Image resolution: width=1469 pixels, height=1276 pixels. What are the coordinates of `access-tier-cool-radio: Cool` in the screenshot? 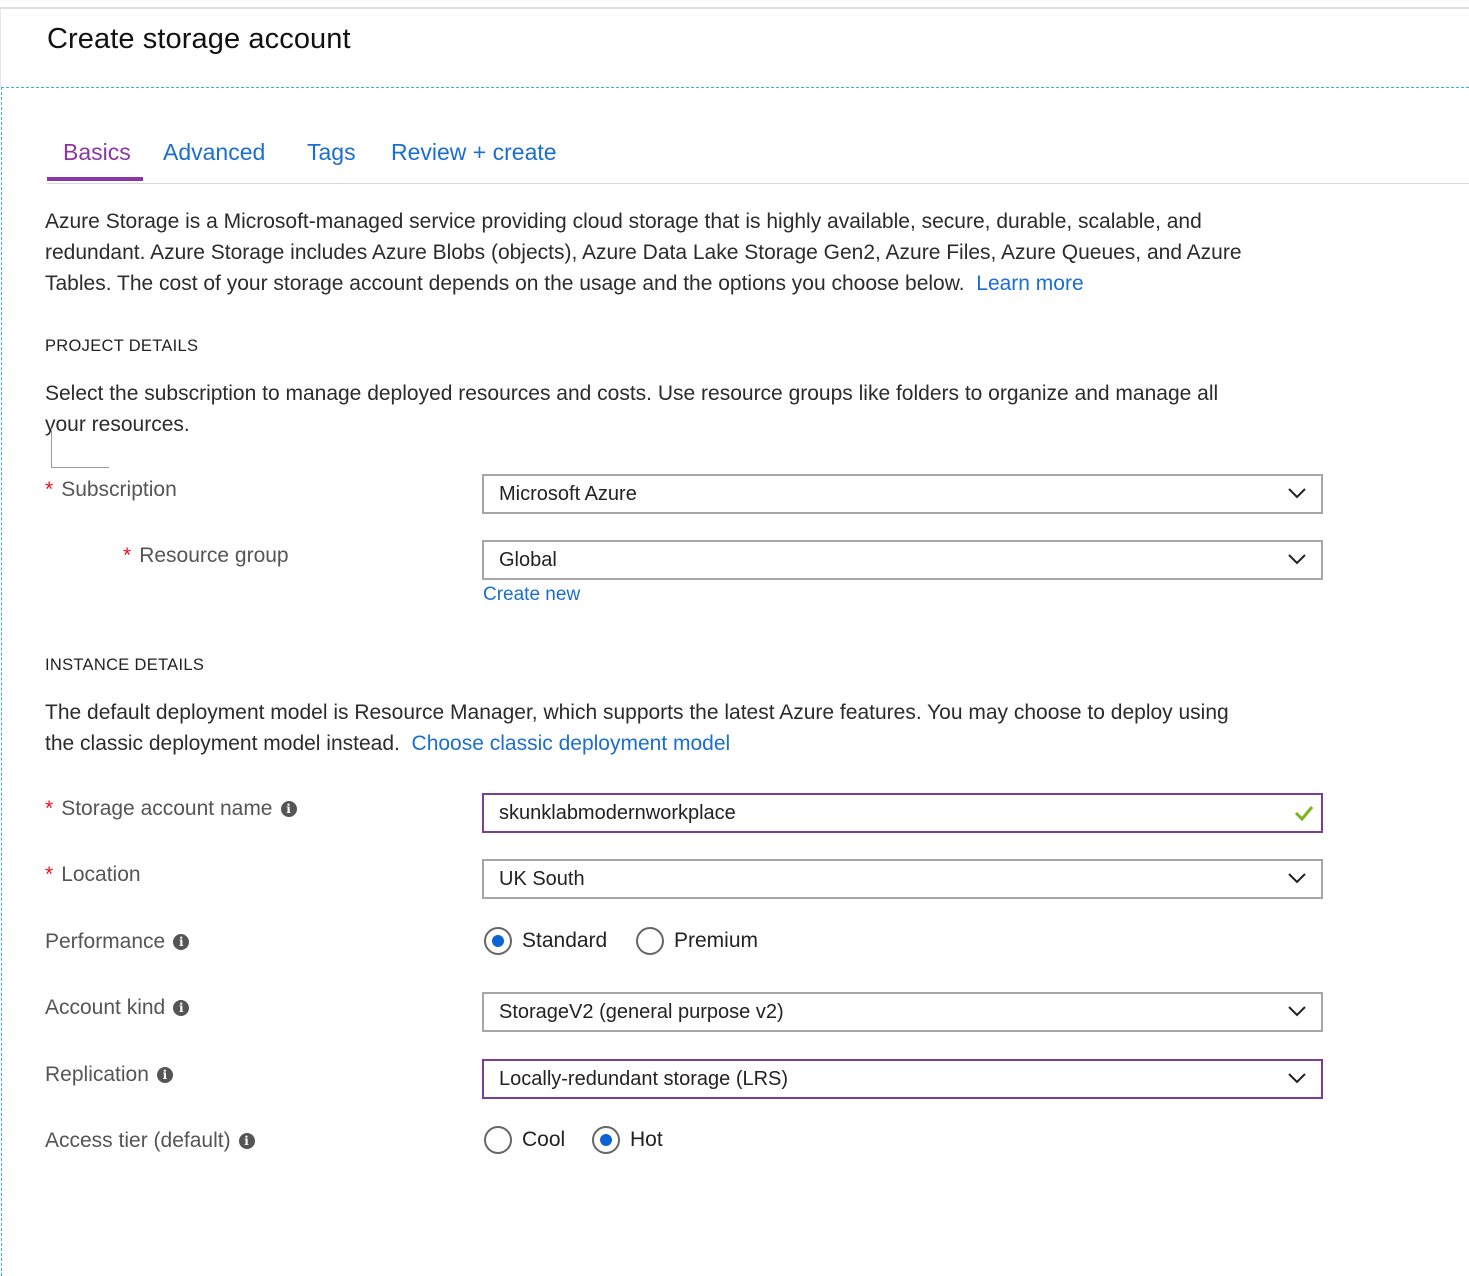 It's located at (524, 1140).